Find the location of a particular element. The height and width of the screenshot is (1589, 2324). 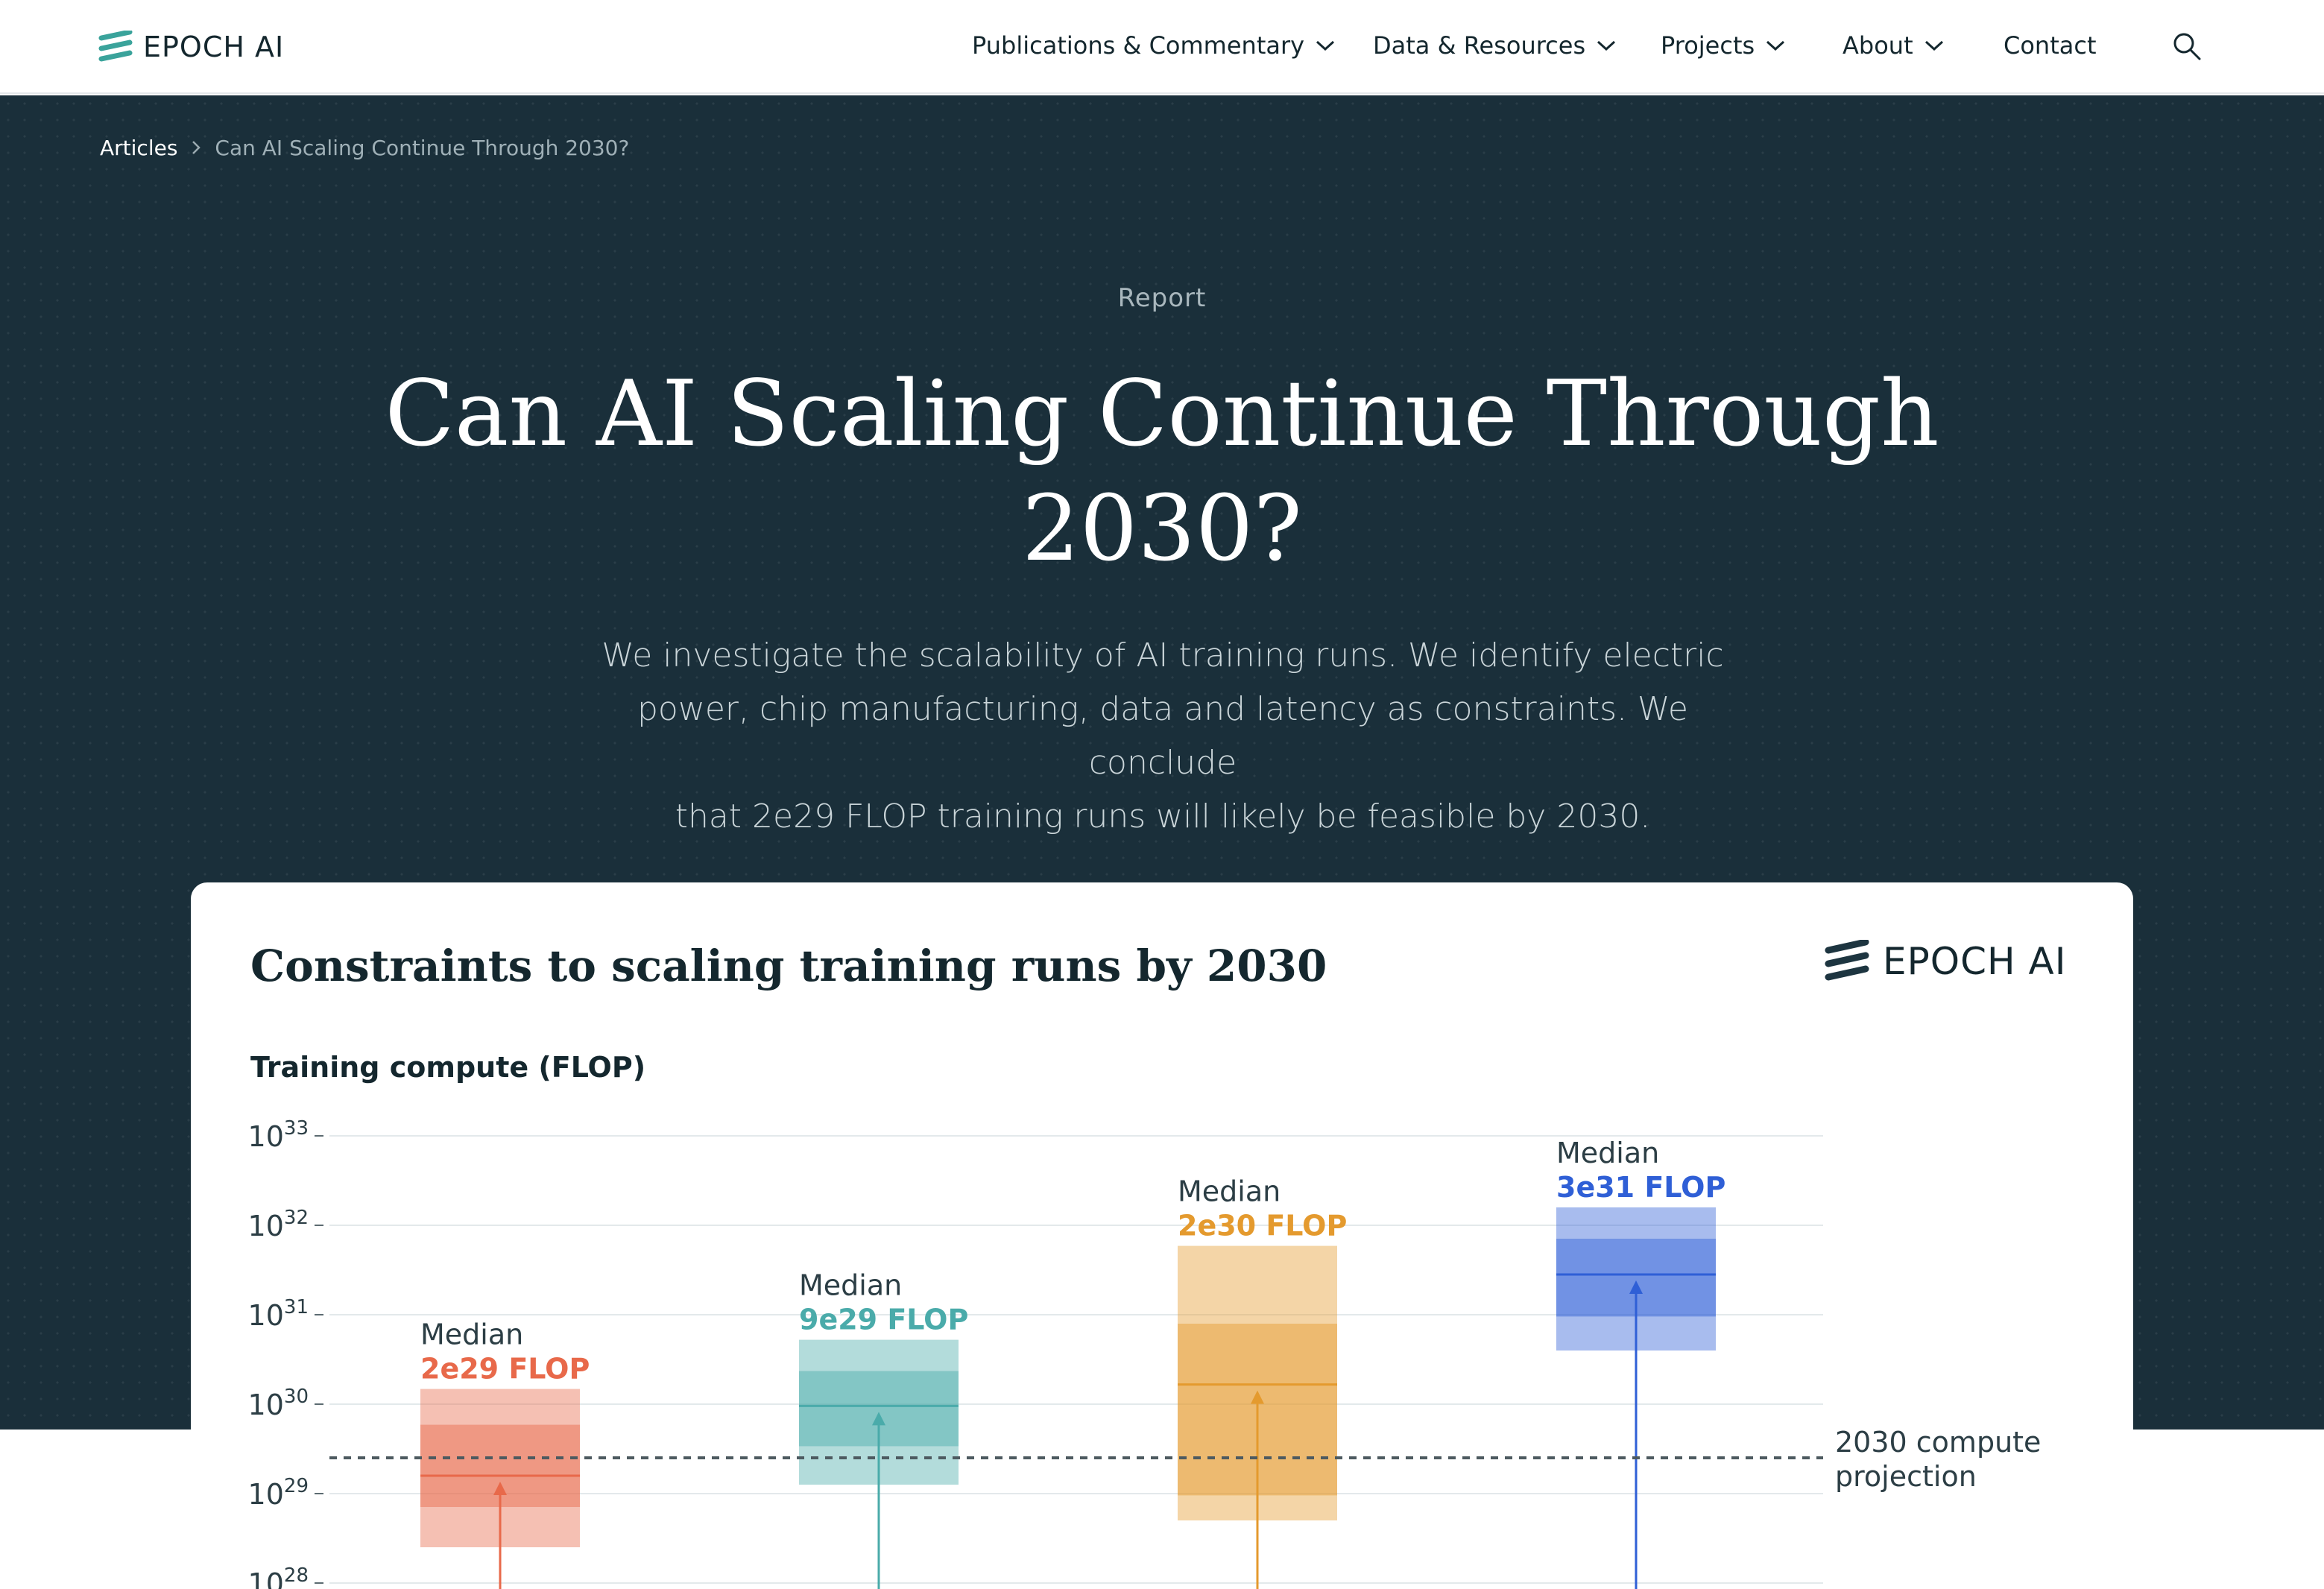

y-tick-label: 1033 is located at coordinates (278, 1135).